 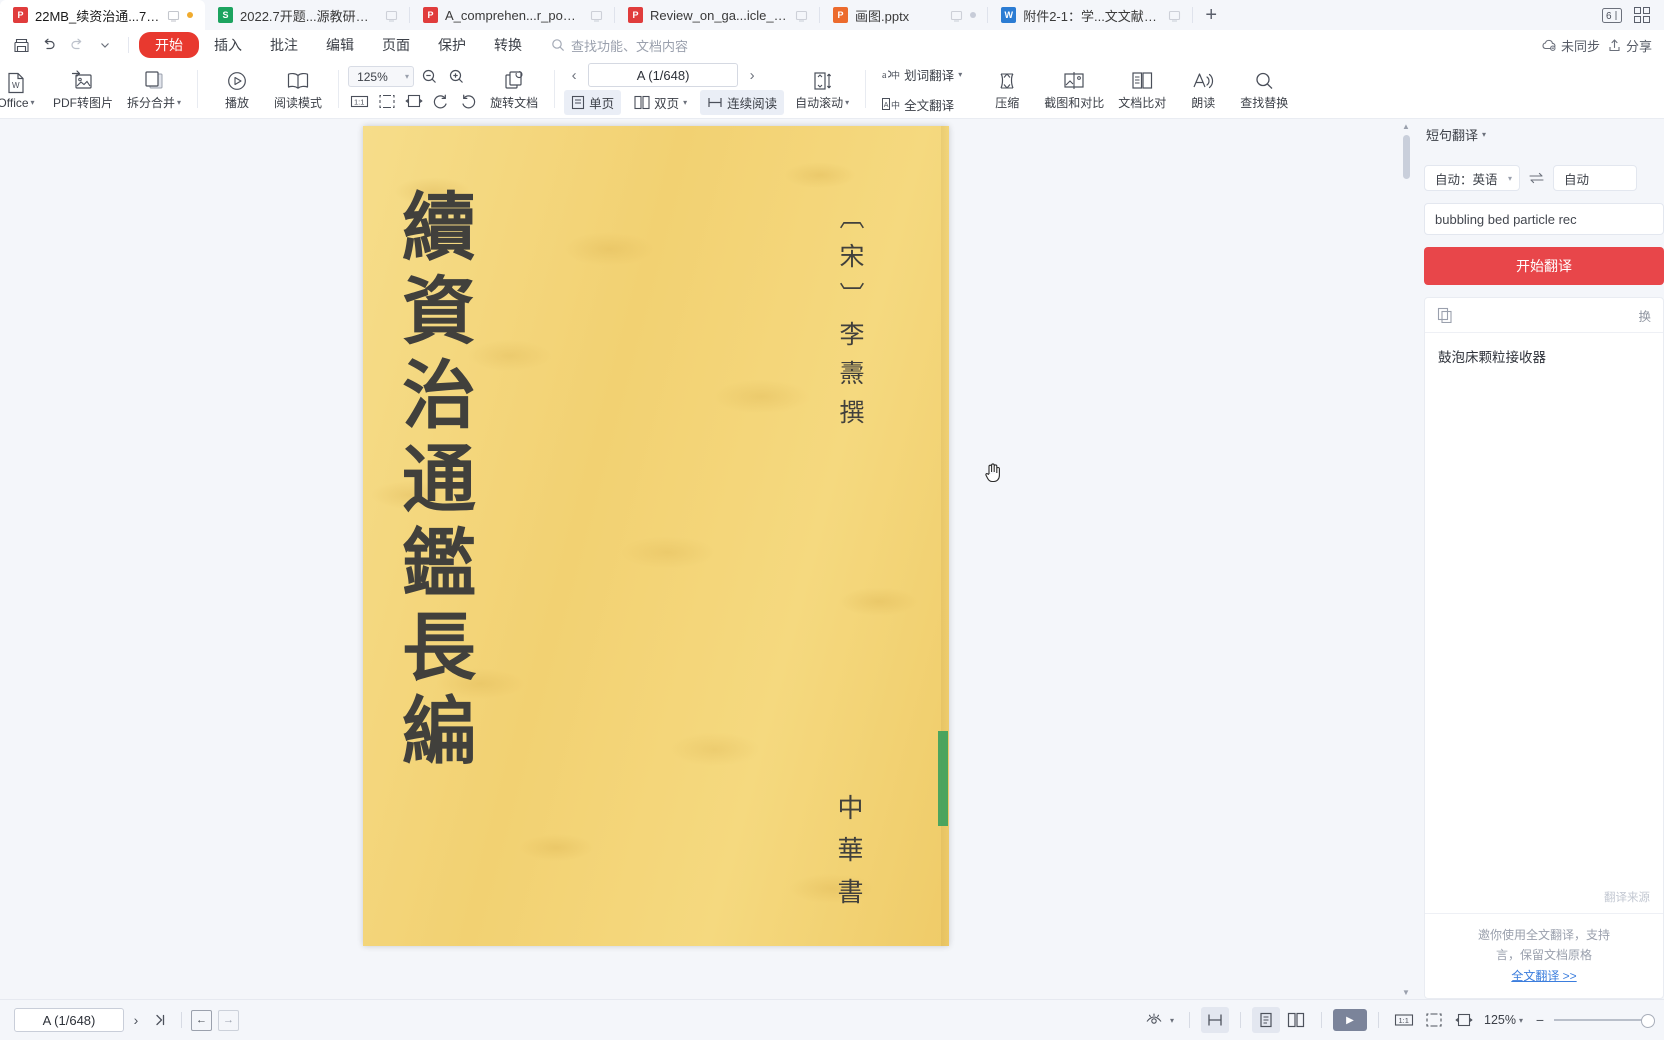 What do you see at coordinates (228, 1020) in the screenshot?
I see `nav-forward-button: →` at bounding box center [228, 1020].